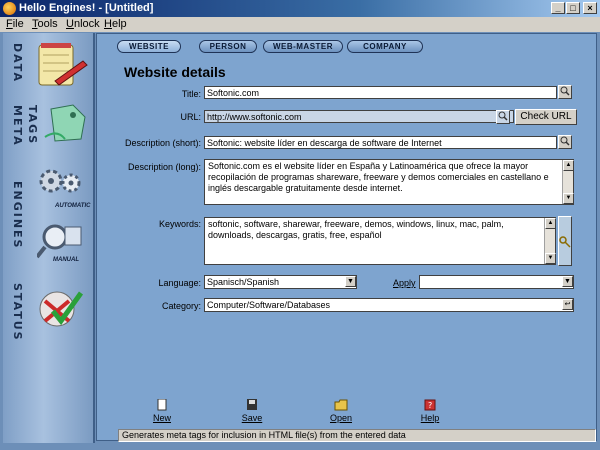 This screenshot has height=450, width=600. What do you see at coordinates (567, 304) in the screenshot?
I see `category-browse-icon: ↩` at bounding box center [567, 304].